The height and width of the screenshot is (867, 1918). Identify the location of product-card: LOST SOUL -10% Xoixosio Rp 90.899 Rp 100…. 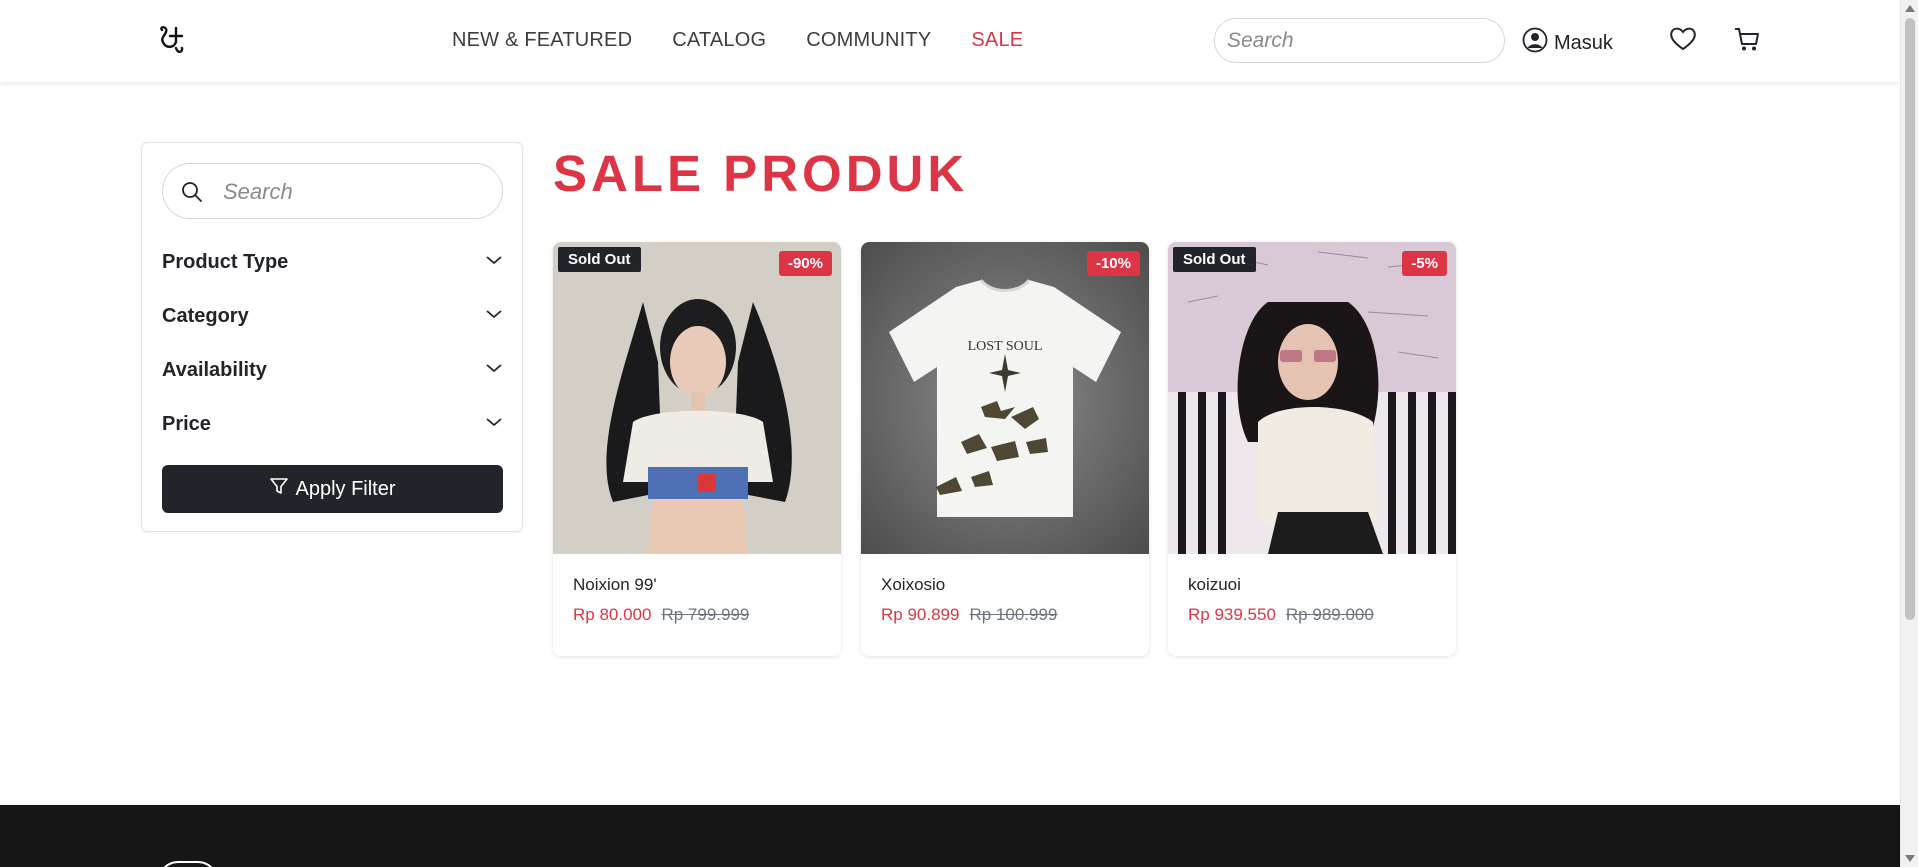
(1005, 449).